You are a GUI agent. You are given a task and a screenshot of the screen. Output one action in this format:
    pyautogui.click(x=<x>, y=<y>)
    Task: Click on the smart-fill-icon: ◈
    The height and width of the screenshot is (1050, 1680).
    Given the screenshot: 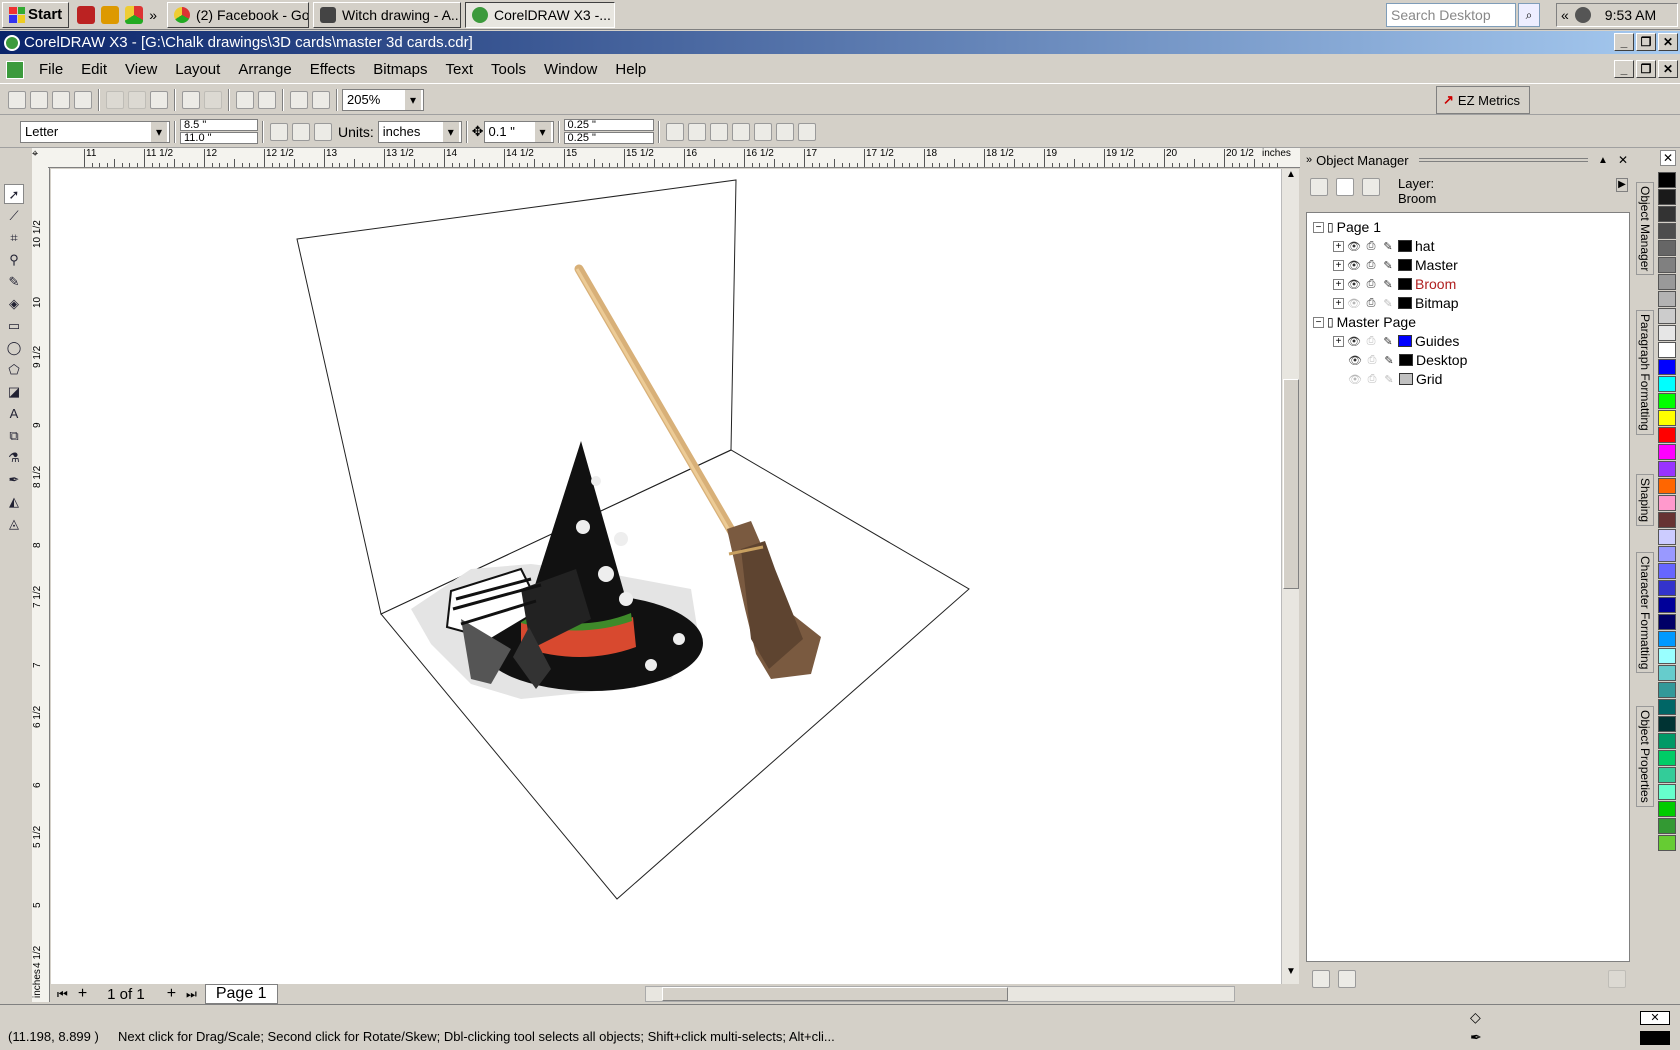 What is the action you would take?
    pyautogui.click(x=14, y=304)
    